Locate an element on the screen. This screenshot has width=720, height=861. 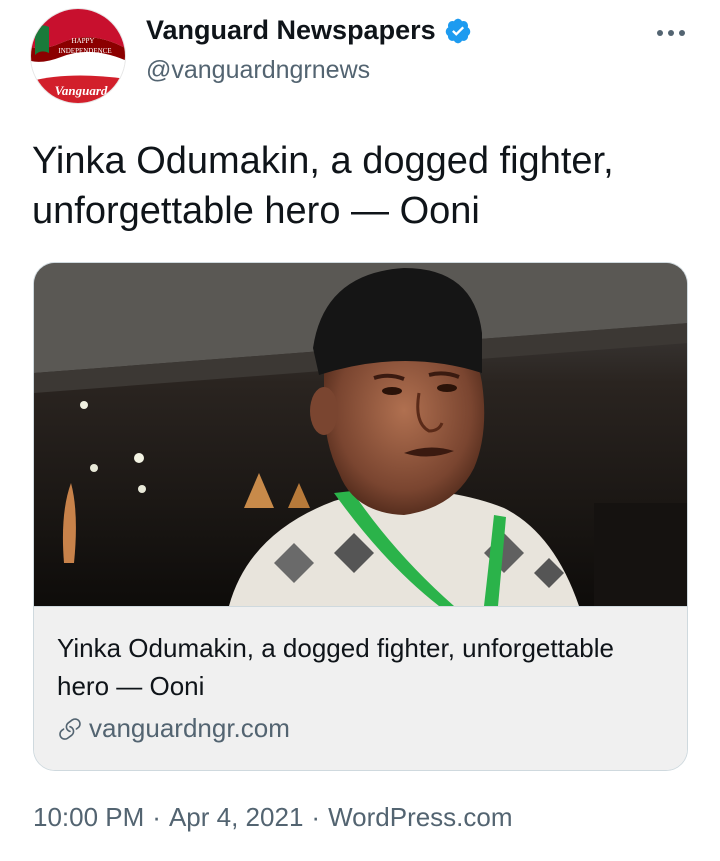
card-domain: vanguardngr.com is located at coordinates (189, 728).